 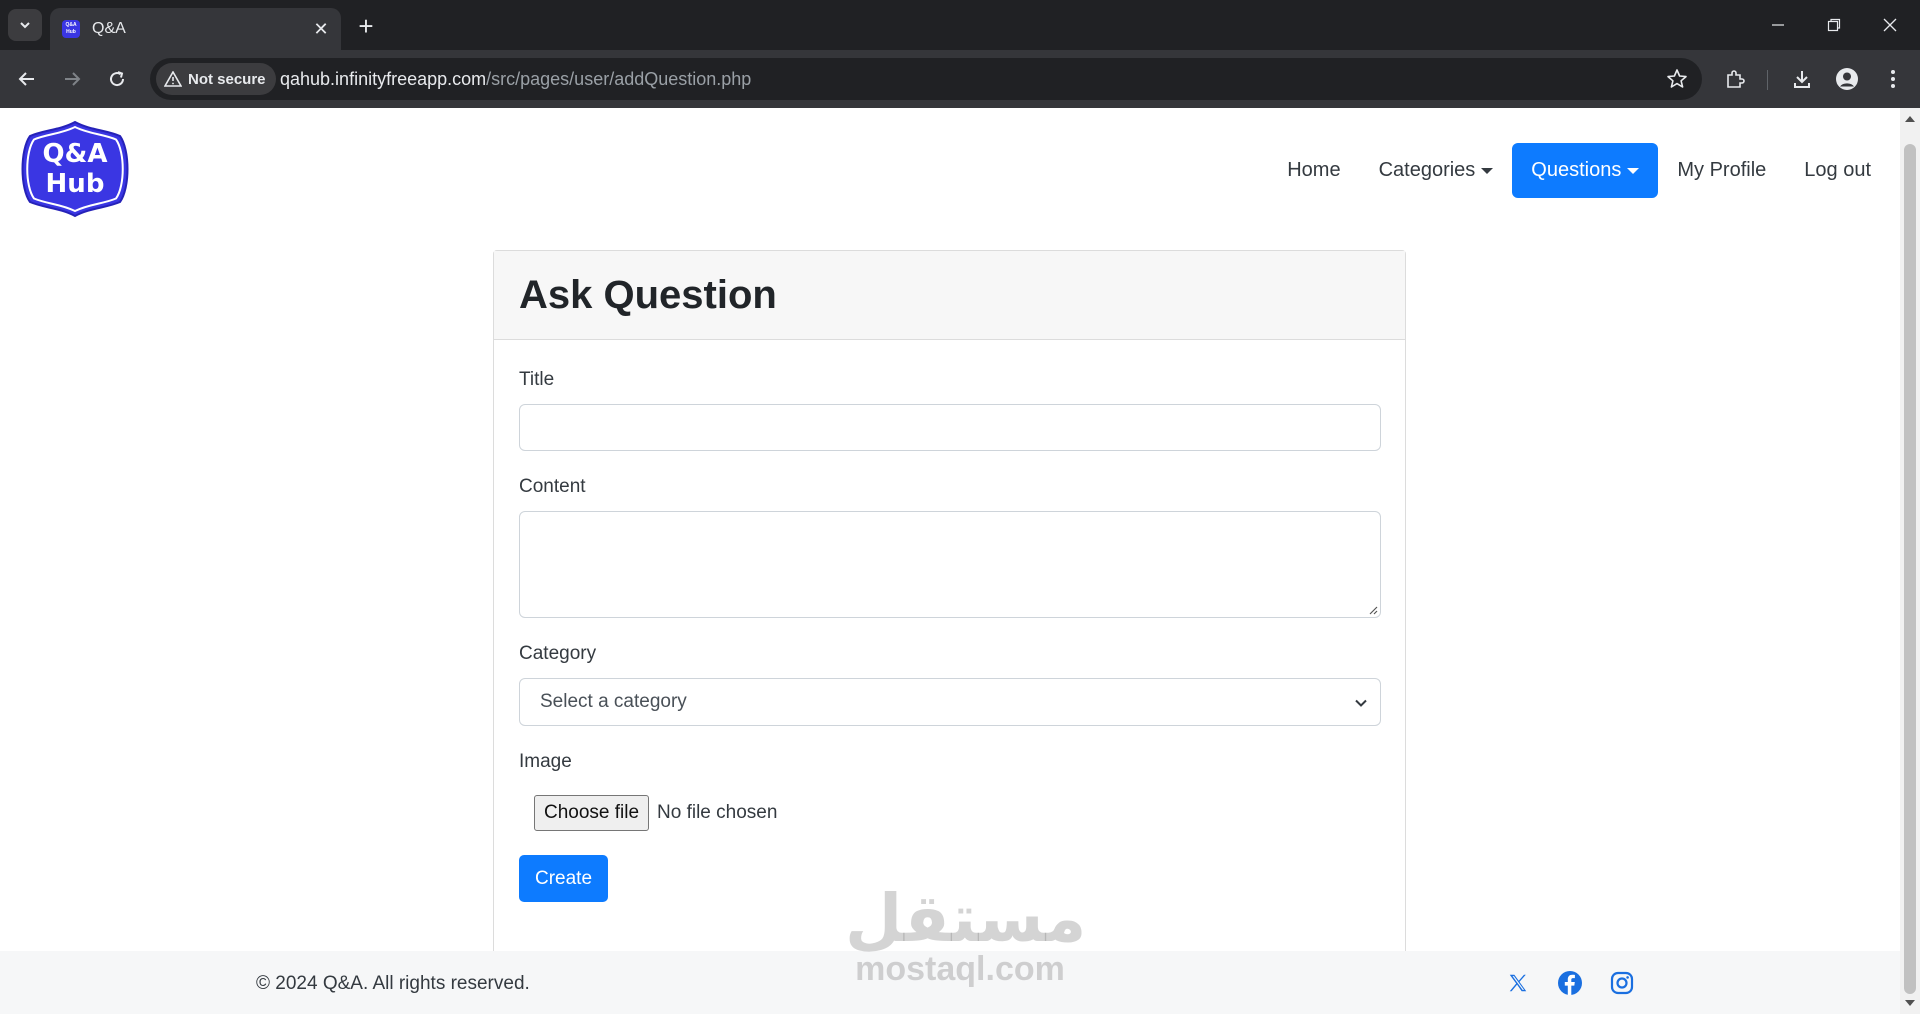 I want to click on nav-questions-dropdown: Questions, so click(x=1585, y=170).